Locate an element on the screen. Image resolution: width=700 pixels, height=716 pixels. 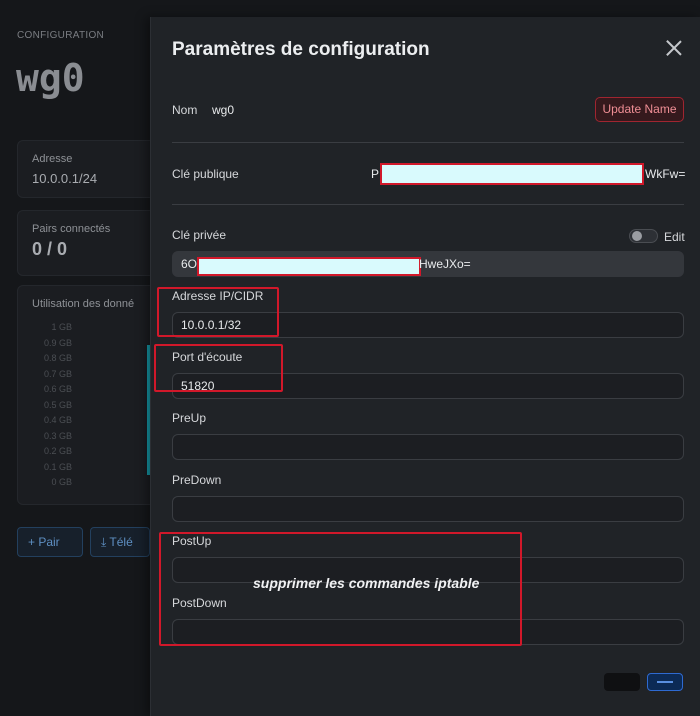
edit-private-key-toggle is located at coordinates (643, 236).